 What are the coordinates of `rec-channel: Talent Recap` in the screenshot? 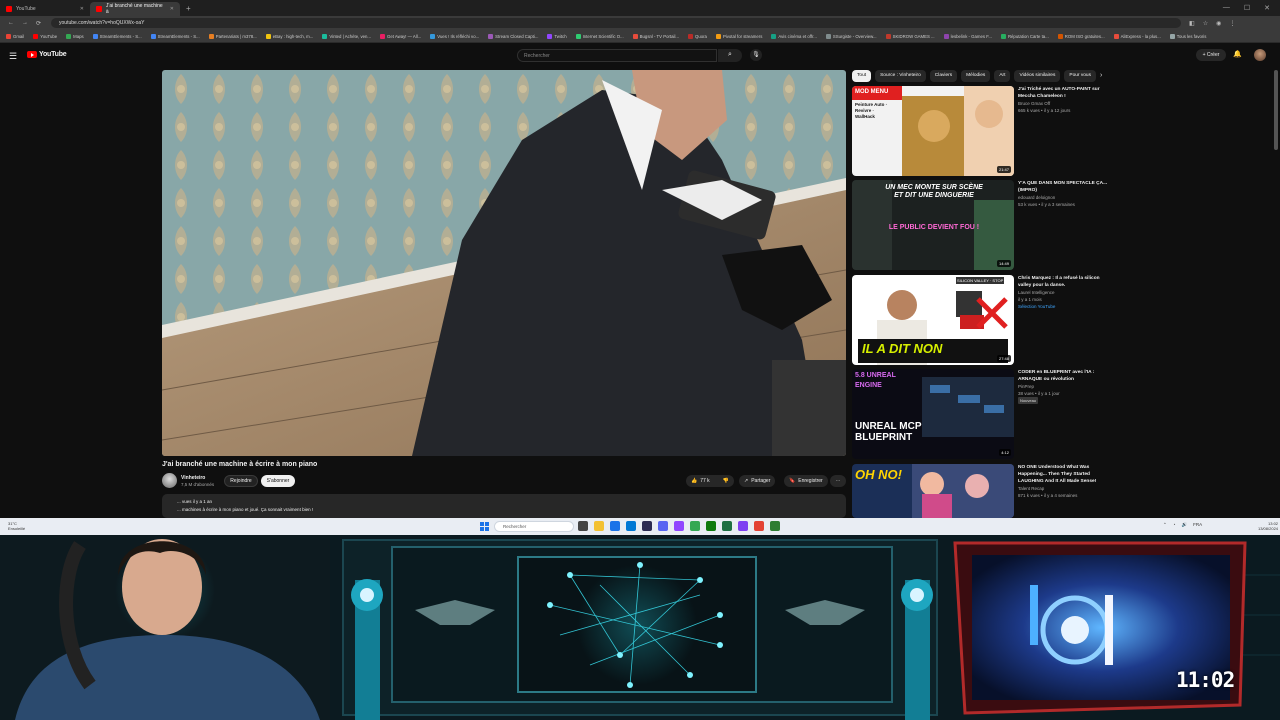 It's located at (1064, 488).